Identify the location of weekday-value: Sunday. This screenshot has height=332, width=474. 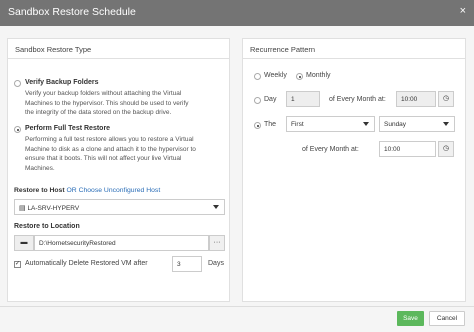
(395, 124).